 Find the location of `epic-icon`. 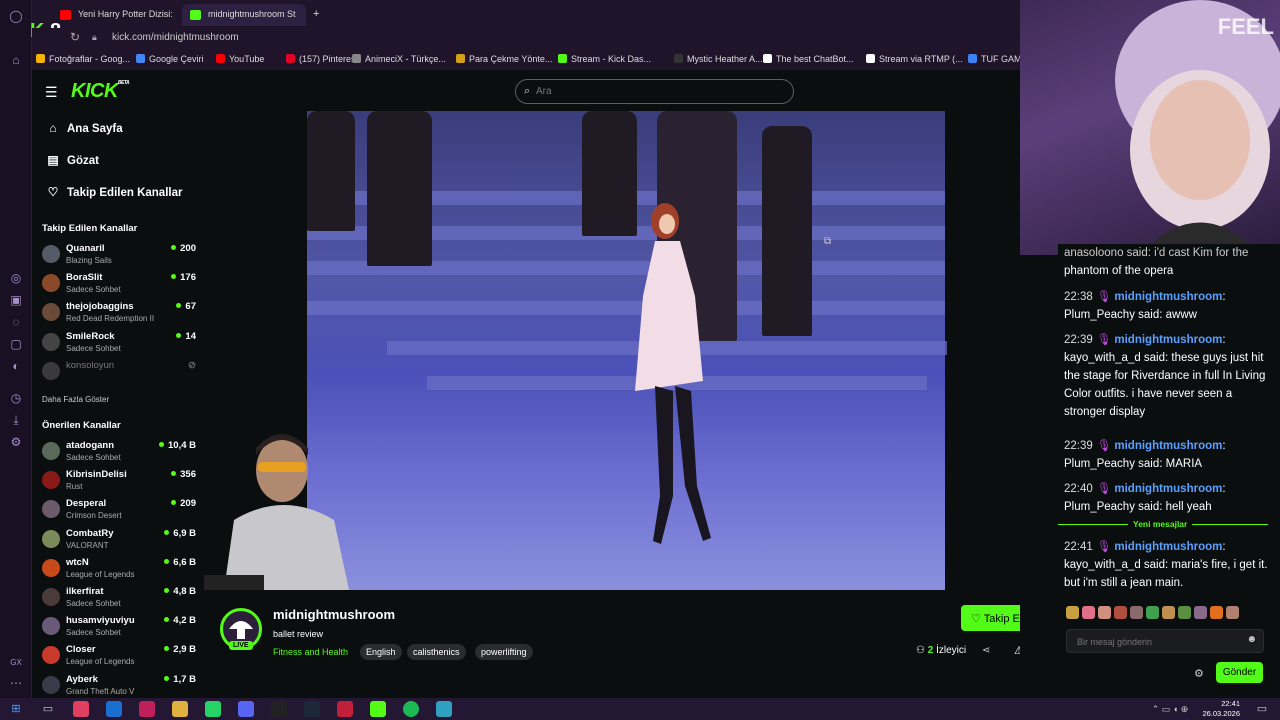

epic-icon is located at coordinates (279, 709).